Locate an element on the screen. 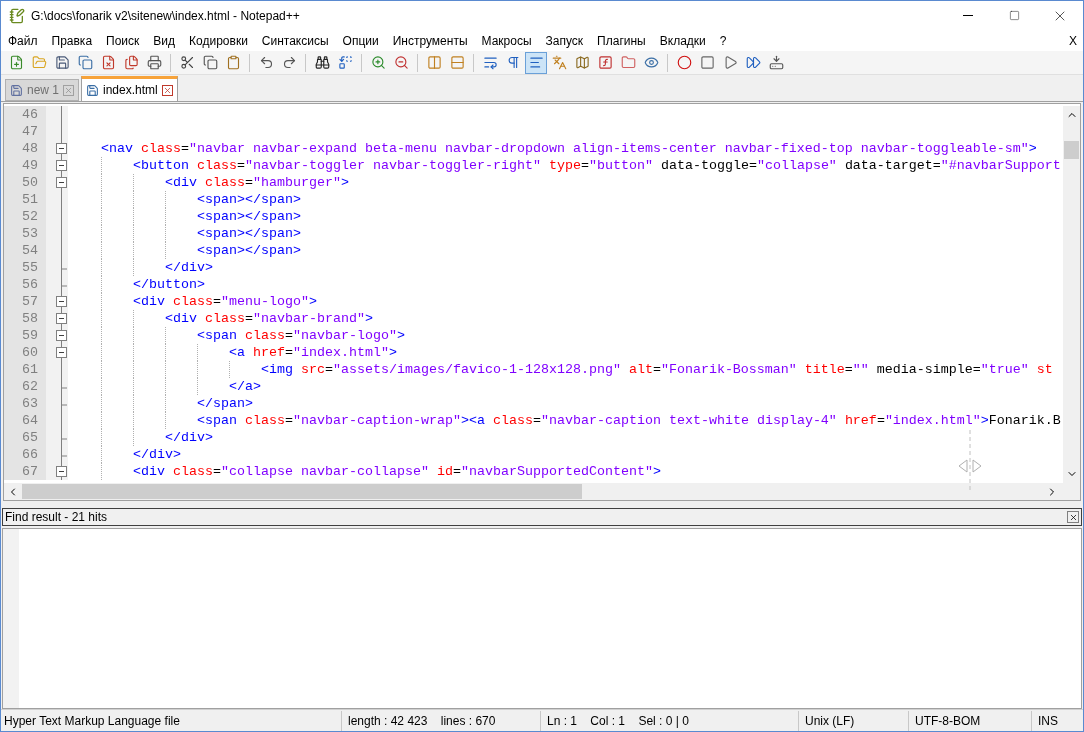 This screenshot has width=1084, height=732. replace-icon is located at coordinates (345, 62).